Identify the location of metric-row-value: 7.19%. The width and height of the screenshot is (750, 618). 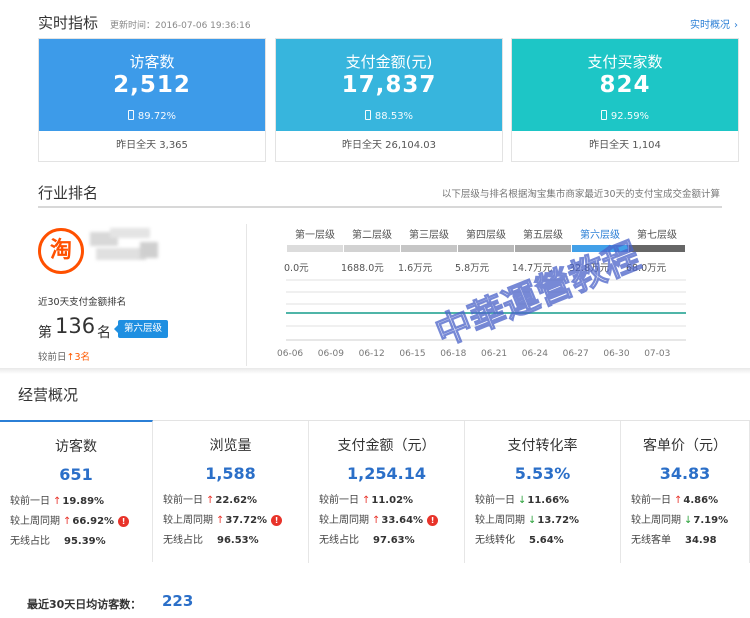
(711, 520).